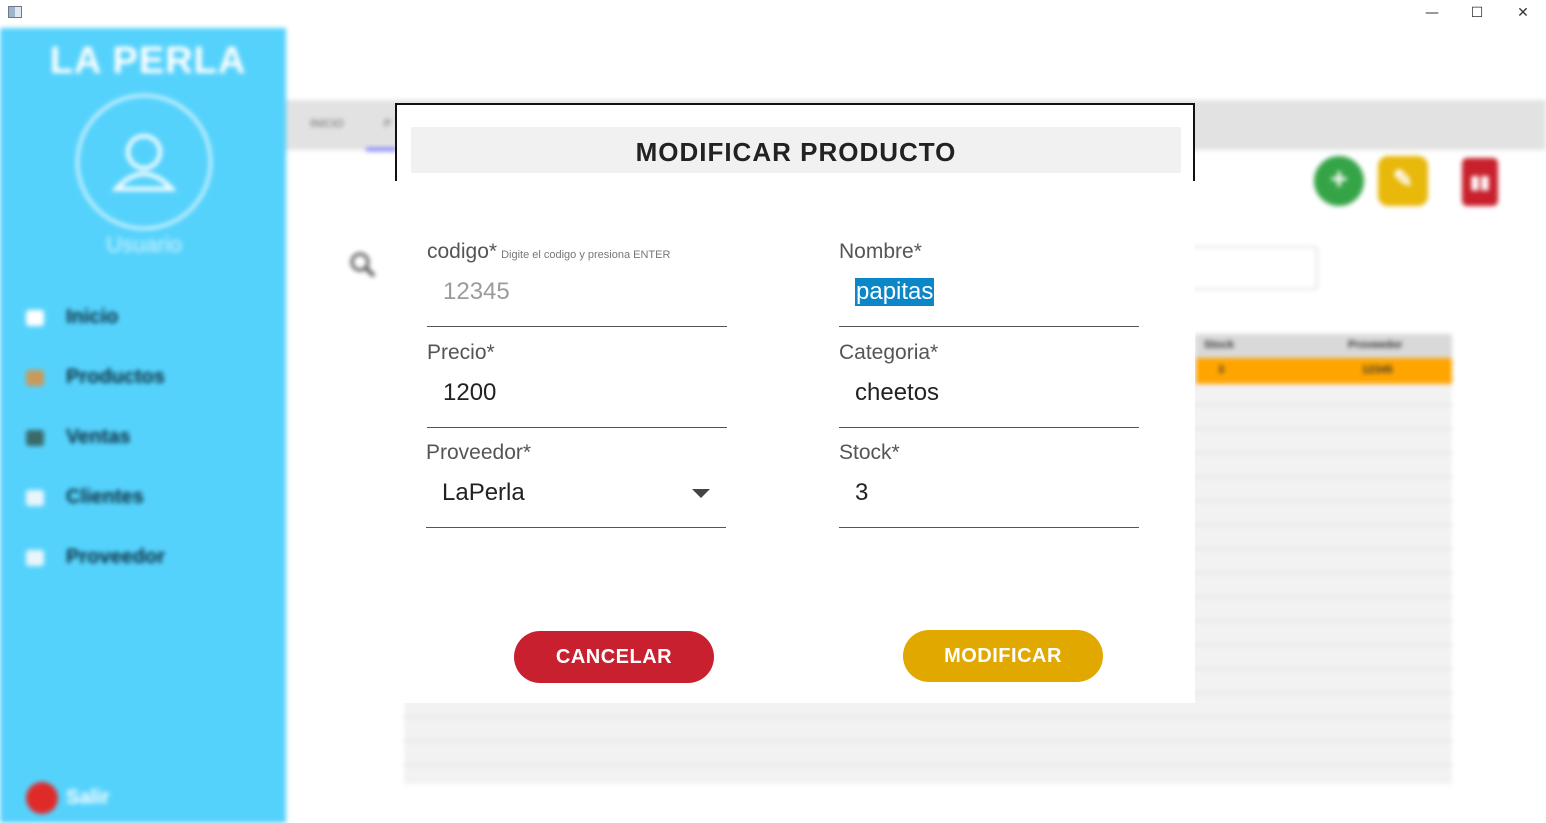 This screenshot has height=823, width=1546. I want to click on dialog-header: MODIFICAR PRODUCTO, so click(796, 150).